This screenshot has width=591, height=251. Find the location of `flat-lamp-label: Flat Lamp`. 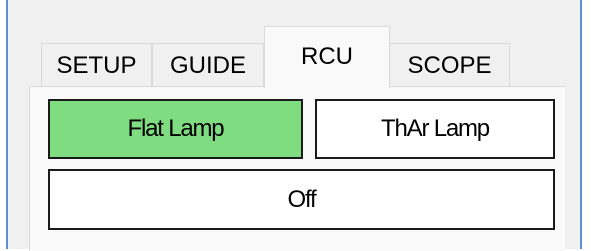

flat-lamp-label: Flat Lamp is located at coordinates (176, 128).